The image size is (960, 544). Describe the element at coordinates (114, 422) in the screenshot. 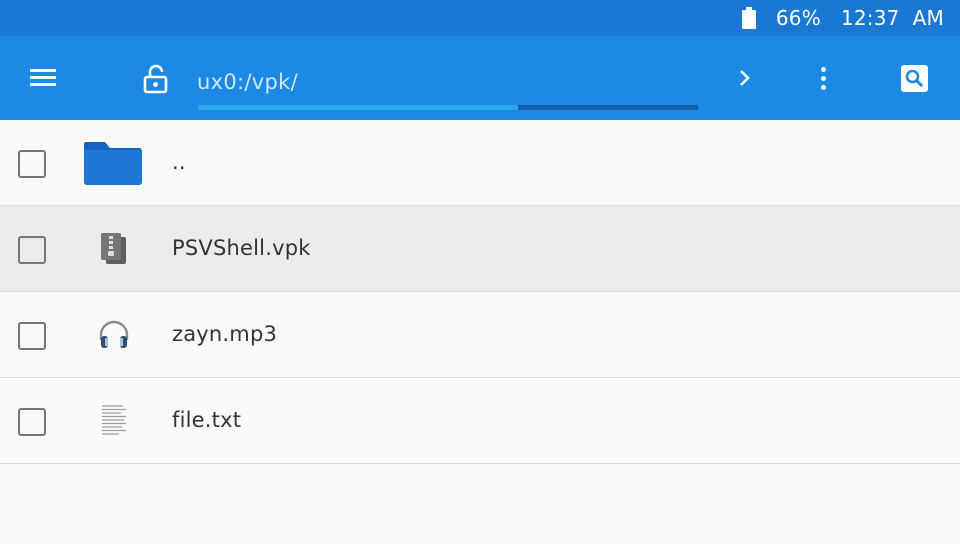

I see `text-file-icon` at that location.